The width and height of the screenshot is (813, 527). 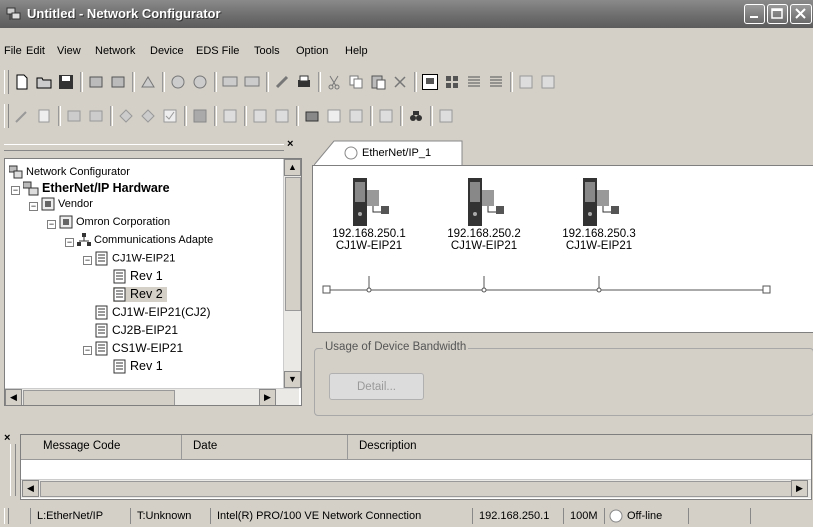 I want to click on minimize-button, so click(x=754, y=14).